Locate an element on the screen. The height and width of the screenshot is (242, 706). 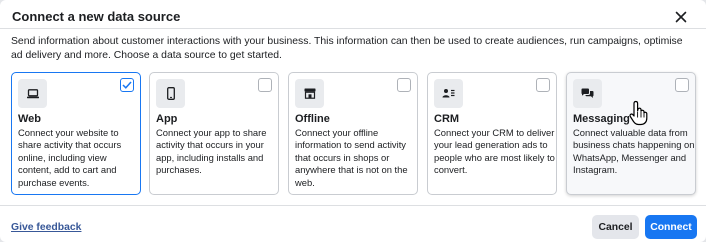
laptop-icon is located at coordinates (32, 93).